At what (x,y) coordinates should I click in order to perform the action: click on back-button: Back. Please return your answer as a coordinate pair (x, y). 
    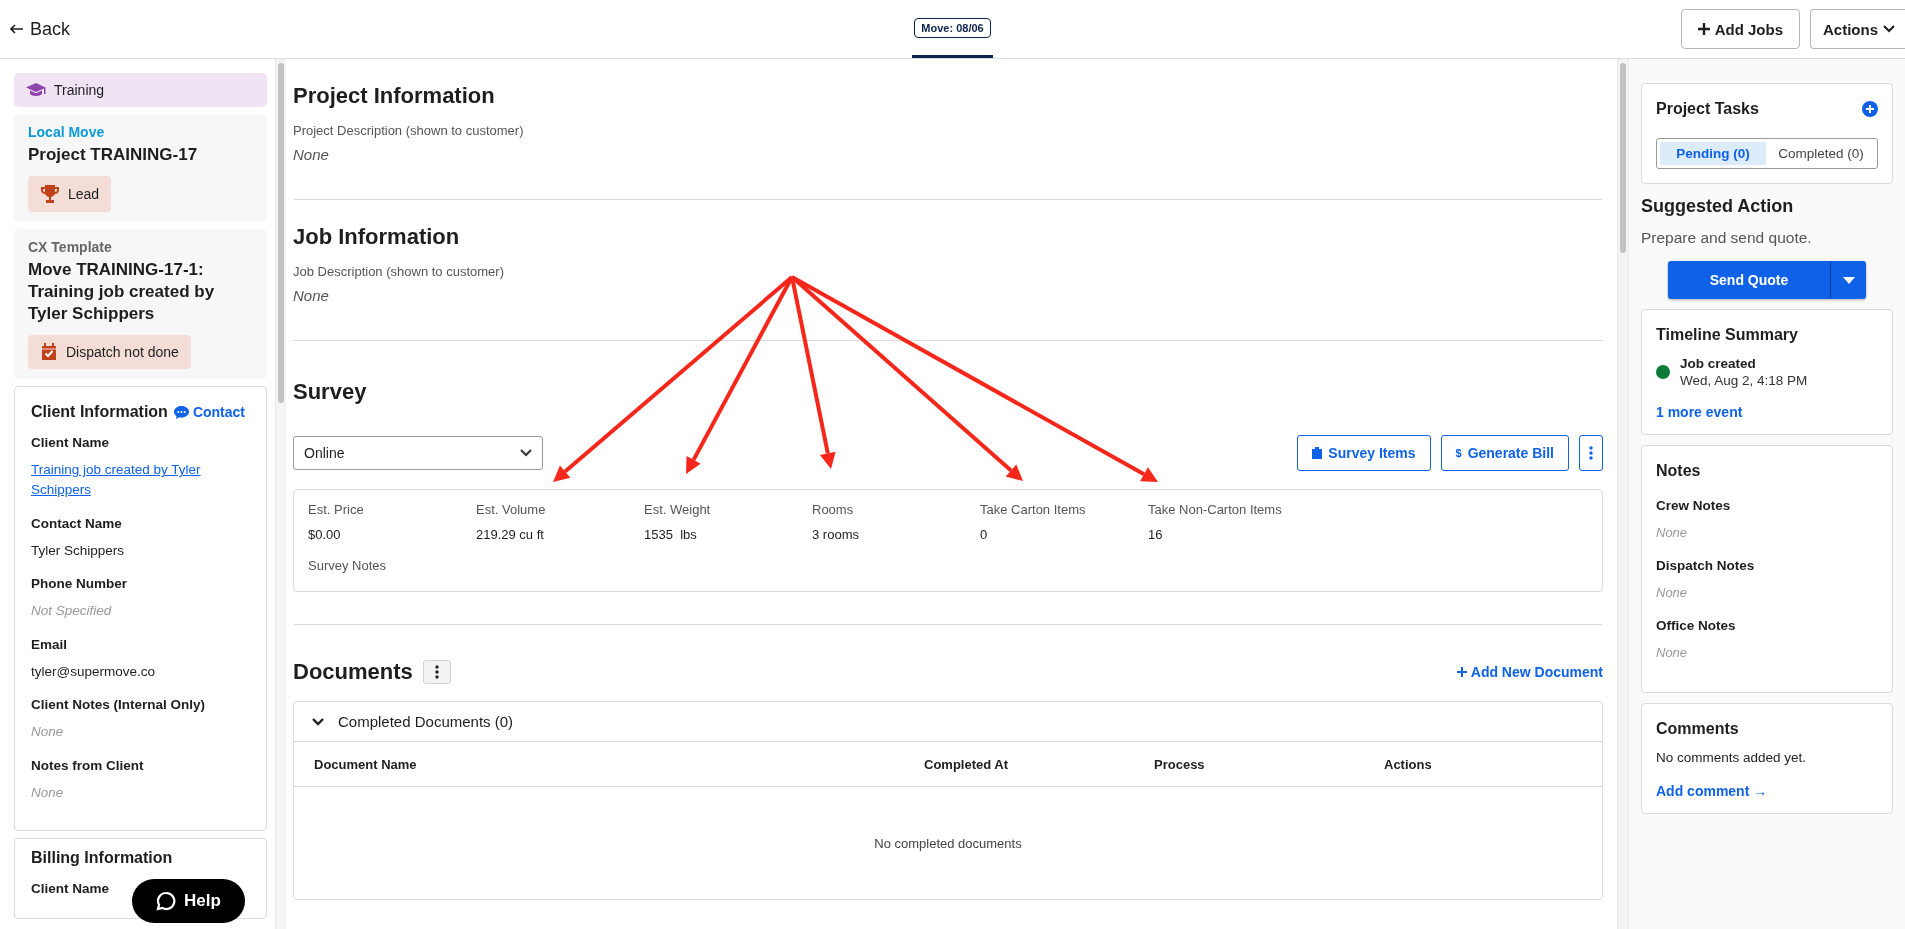
    Looking at the image, I should click on (38, 29).